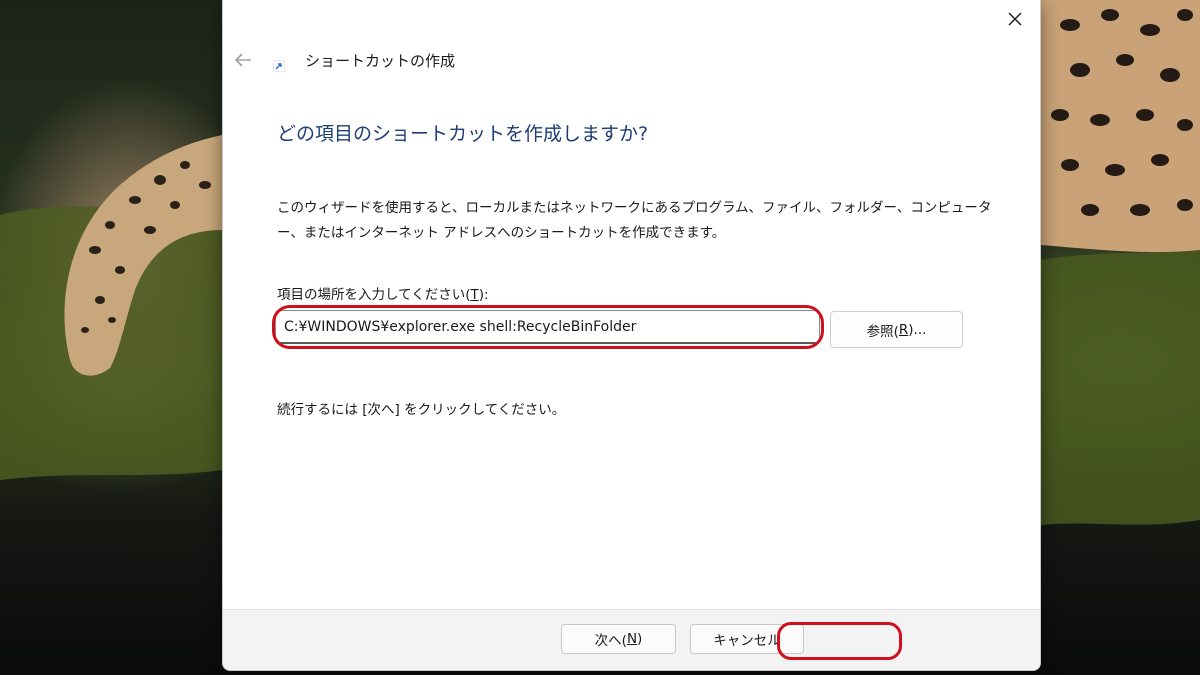 This screenshot has height=675, width=1200. I want to click on browse-label-prefix: 参照(, so click(882, 331).